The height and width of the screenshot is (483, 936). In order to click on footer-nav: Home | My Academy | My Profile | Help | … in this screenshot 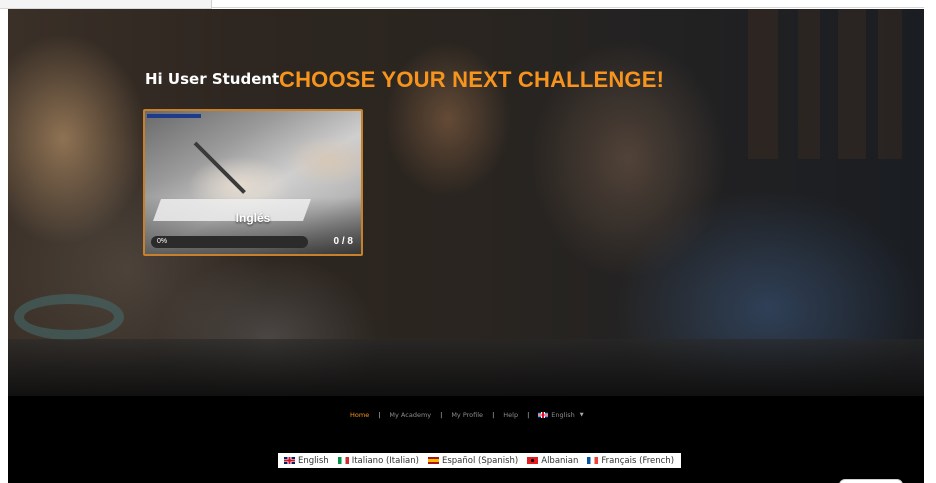, I will do `click(467, 415)`.